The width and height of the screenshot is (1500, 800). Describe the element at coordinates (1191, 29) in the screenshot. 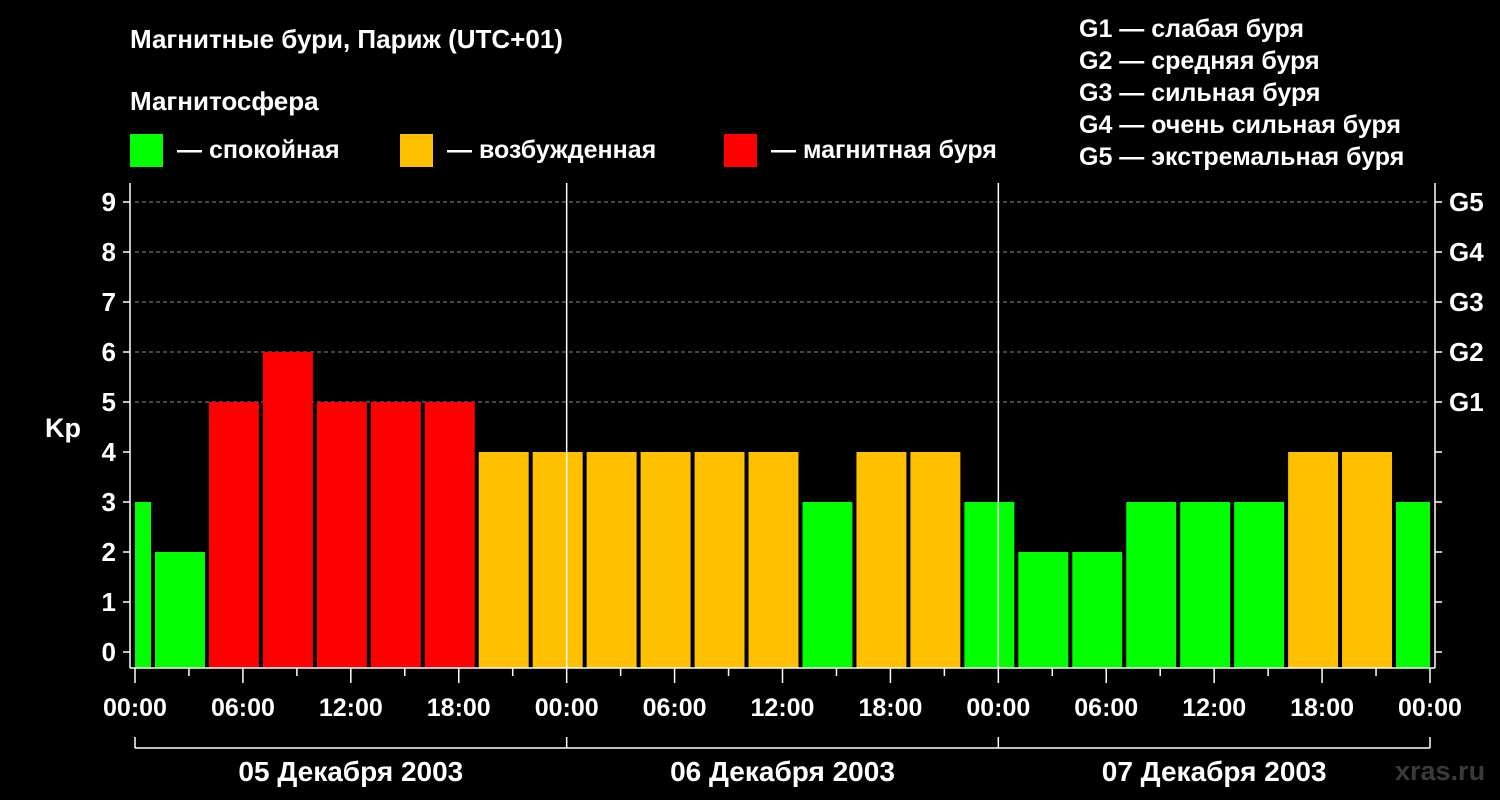

I see `g-scale-g1: G1 — слабая буря` at that location.